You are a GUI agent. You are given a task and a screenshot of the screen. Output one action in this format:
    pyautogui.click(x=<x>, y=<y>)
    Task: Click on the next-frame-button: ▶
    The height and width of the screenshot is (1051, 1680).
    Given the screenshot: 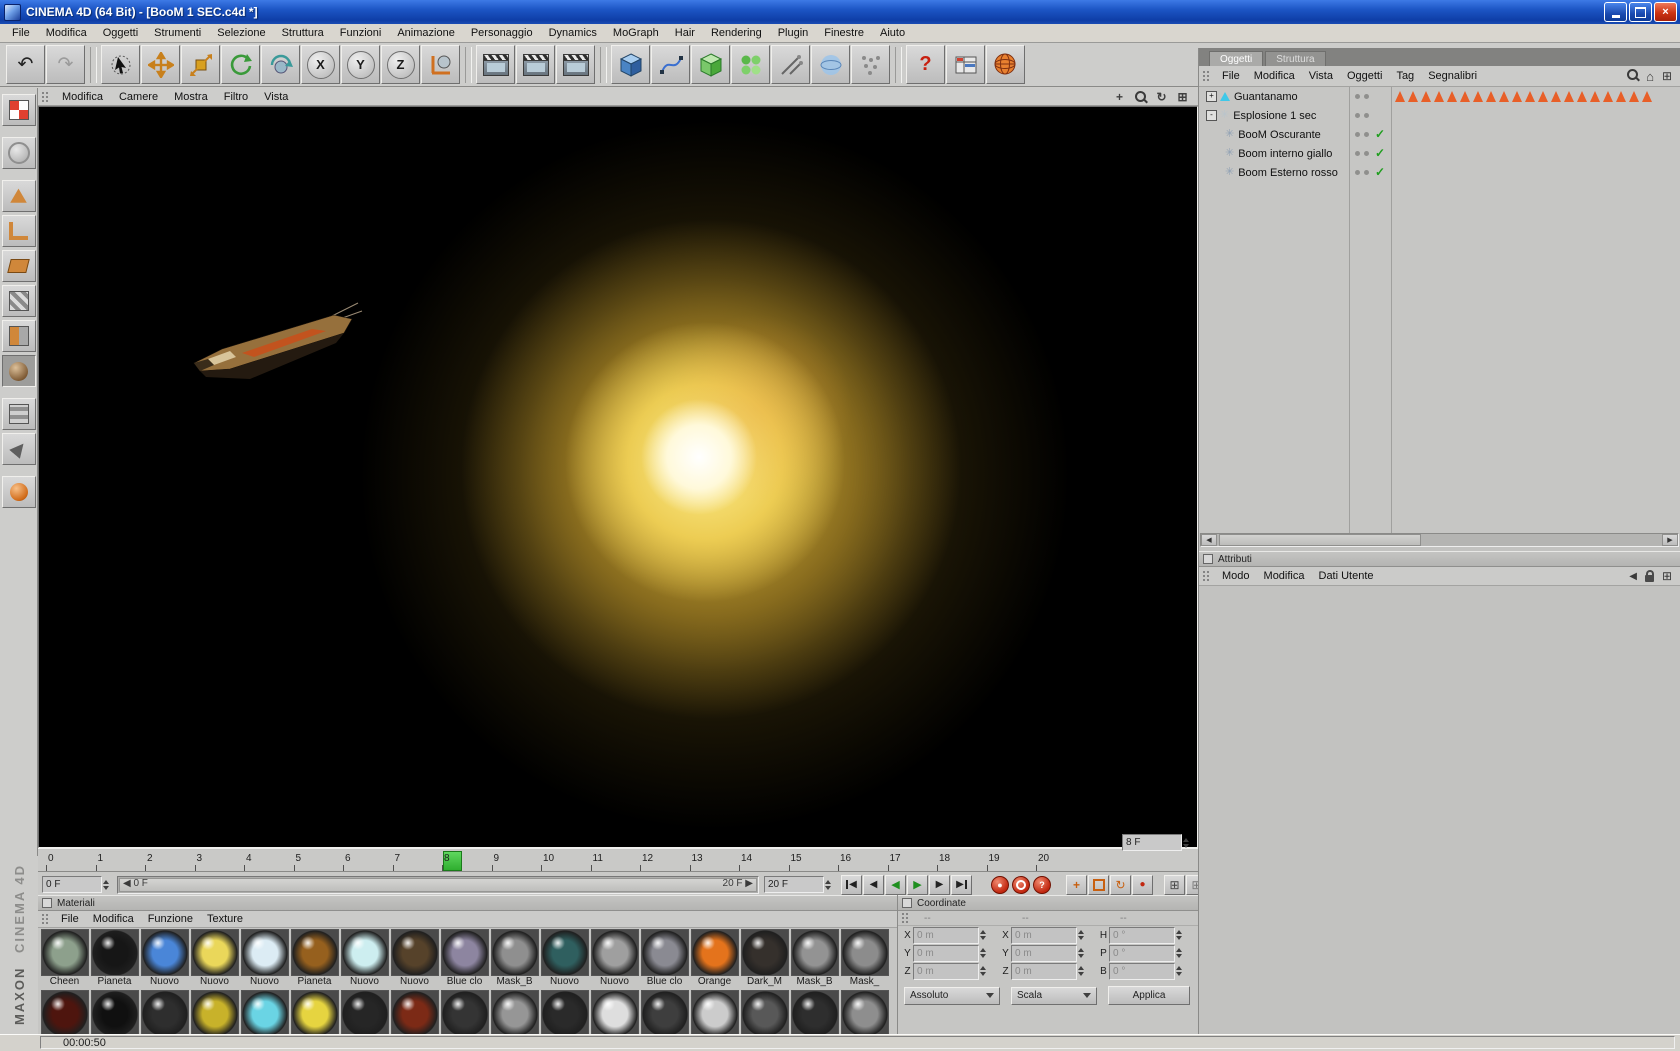 What is the action you would take?
    pyautogui.click(x=939, y=884)
    